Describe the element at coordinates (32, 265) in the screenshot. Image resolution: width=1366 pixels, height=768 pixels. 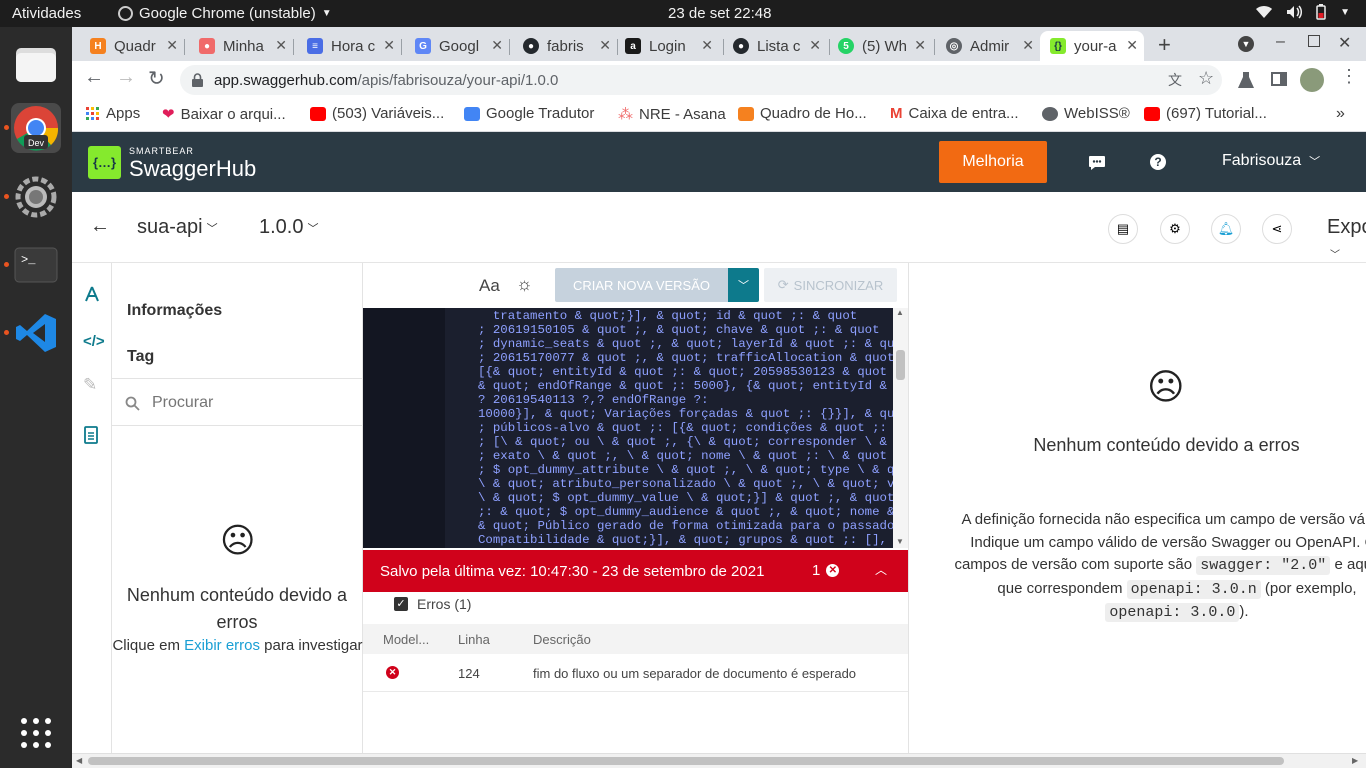
I see `terminal-app: >_` at that location.